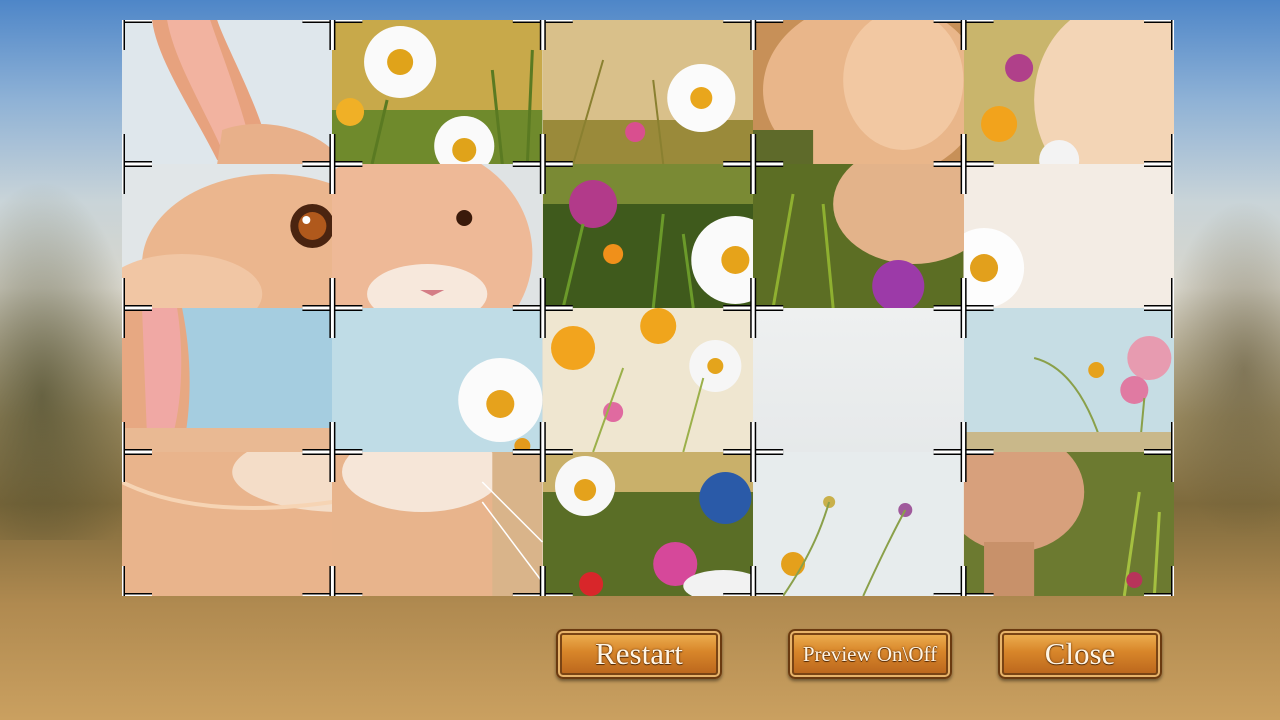 This screenshot has height=720, width=1280. What do you see at coordinates (1068, 236) in the screenshot?
I see `puzzle-tile-r1-c4` at bounding box center [1068, 236].